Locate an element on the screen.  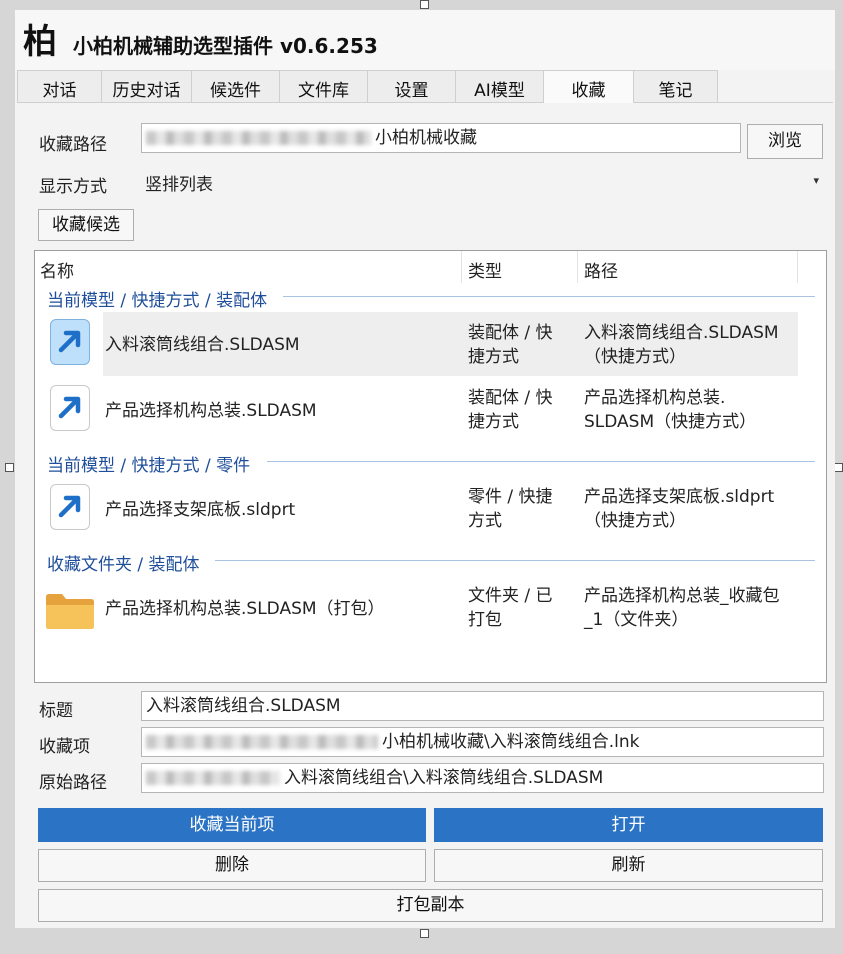
group-header: 收藏文件夹 / 装配体 is located at coordinates (123, 565).